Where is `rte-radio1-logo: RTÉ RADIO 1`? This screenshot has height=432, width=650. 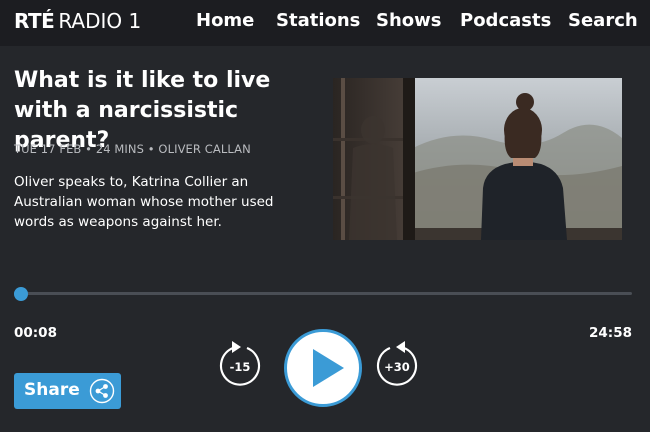 rte-radio1-logo: RTÉ RADIO 1 is located at coordinates (77, 21).